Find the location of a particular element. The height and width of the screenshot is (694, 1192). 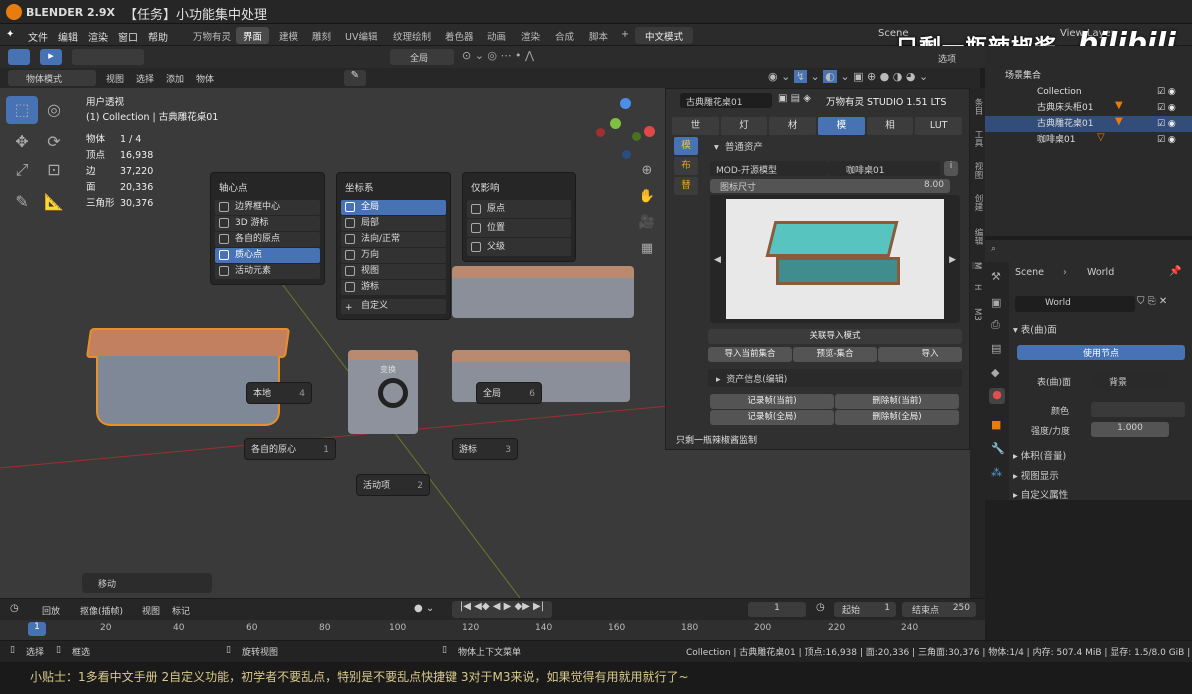

info-icon: i is located at coordinates (951, 168).